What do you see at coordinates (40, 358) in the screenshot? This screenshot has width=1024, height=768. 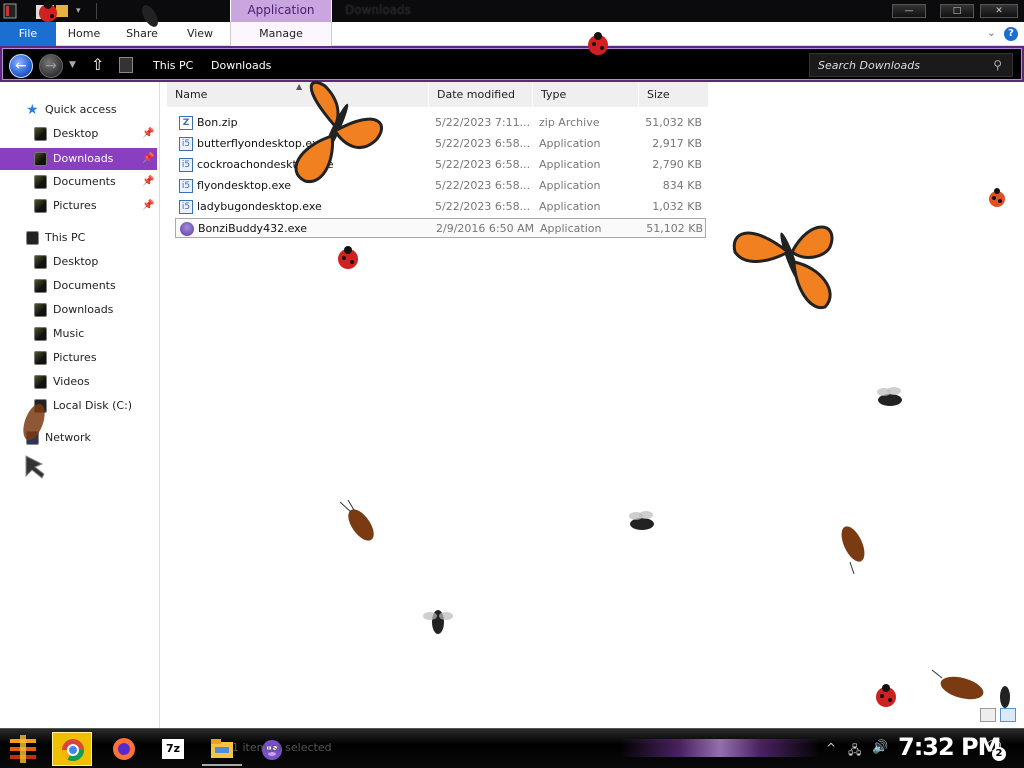 I see `pictures-folder-icon` at bounding box center [40, 358].